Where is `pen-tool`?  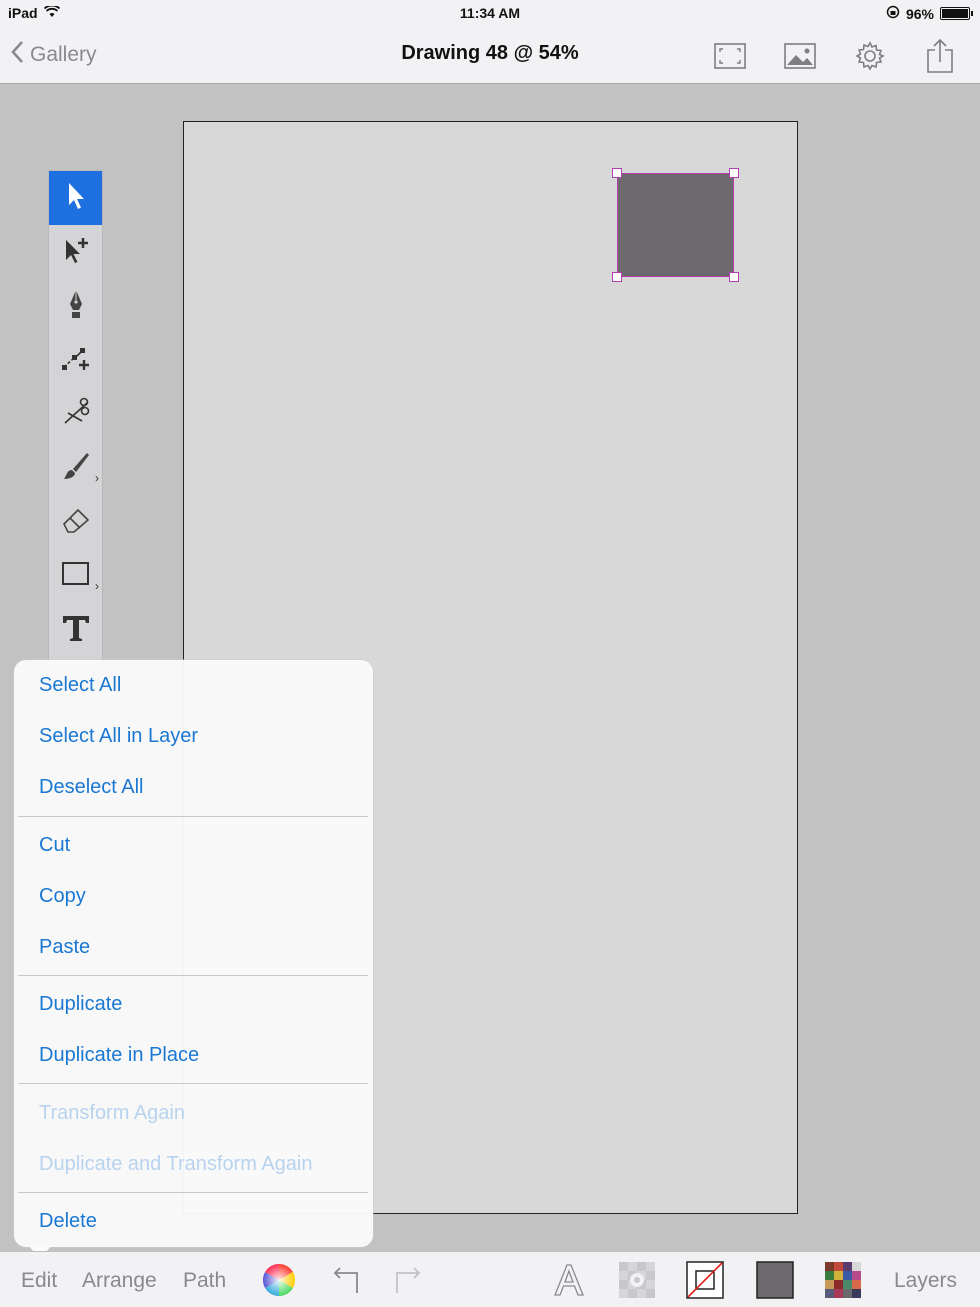 pen-tool is located at coordinates (75, 306).